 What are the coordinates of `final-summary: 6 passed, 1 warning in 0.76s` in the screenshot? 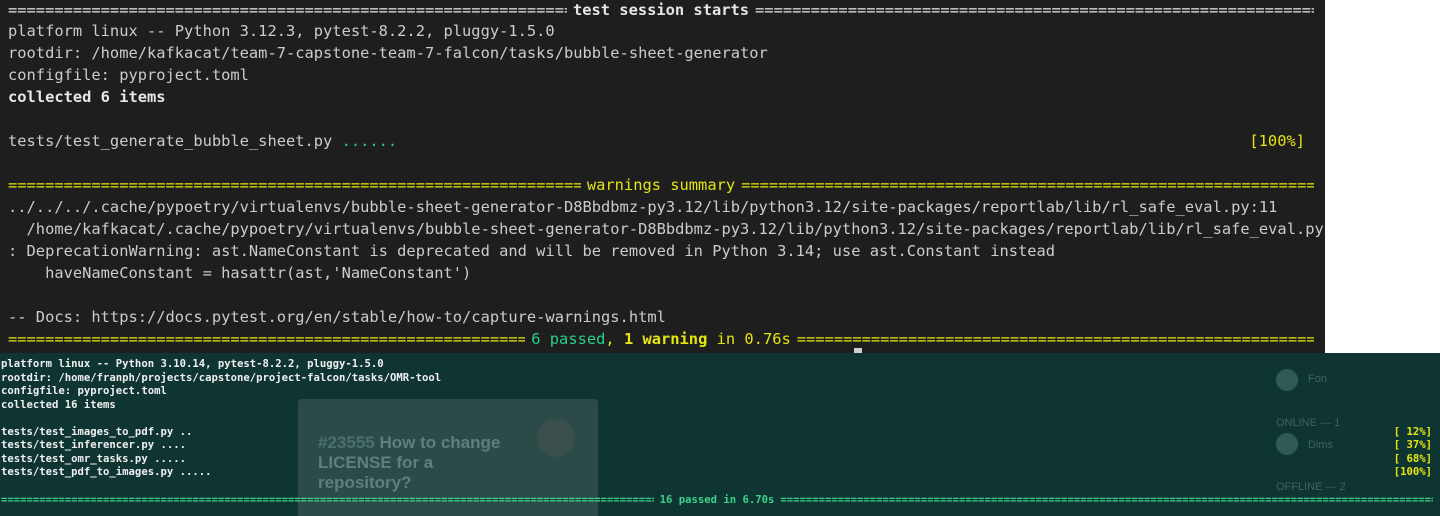 It's located at (661, 339).